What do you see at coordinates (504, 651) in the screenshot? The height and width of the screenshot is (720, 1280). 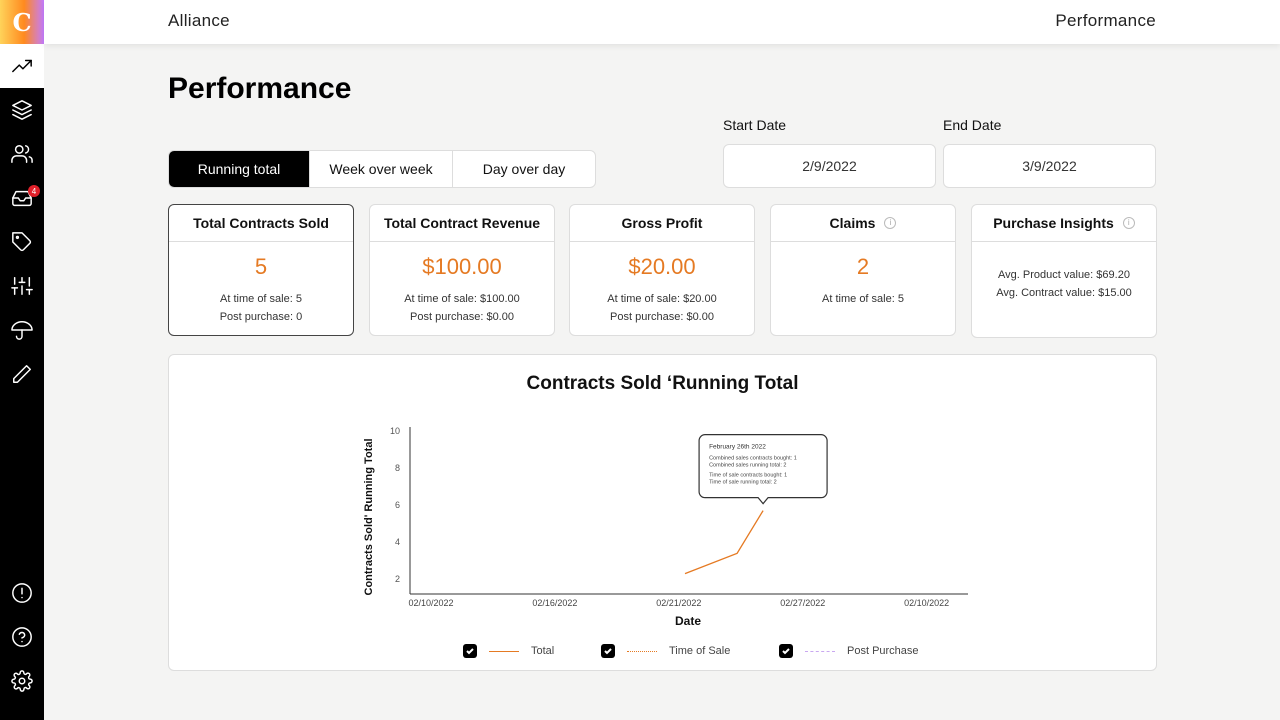 I see `legend-swatch-total` at bounding box center [504, 651].